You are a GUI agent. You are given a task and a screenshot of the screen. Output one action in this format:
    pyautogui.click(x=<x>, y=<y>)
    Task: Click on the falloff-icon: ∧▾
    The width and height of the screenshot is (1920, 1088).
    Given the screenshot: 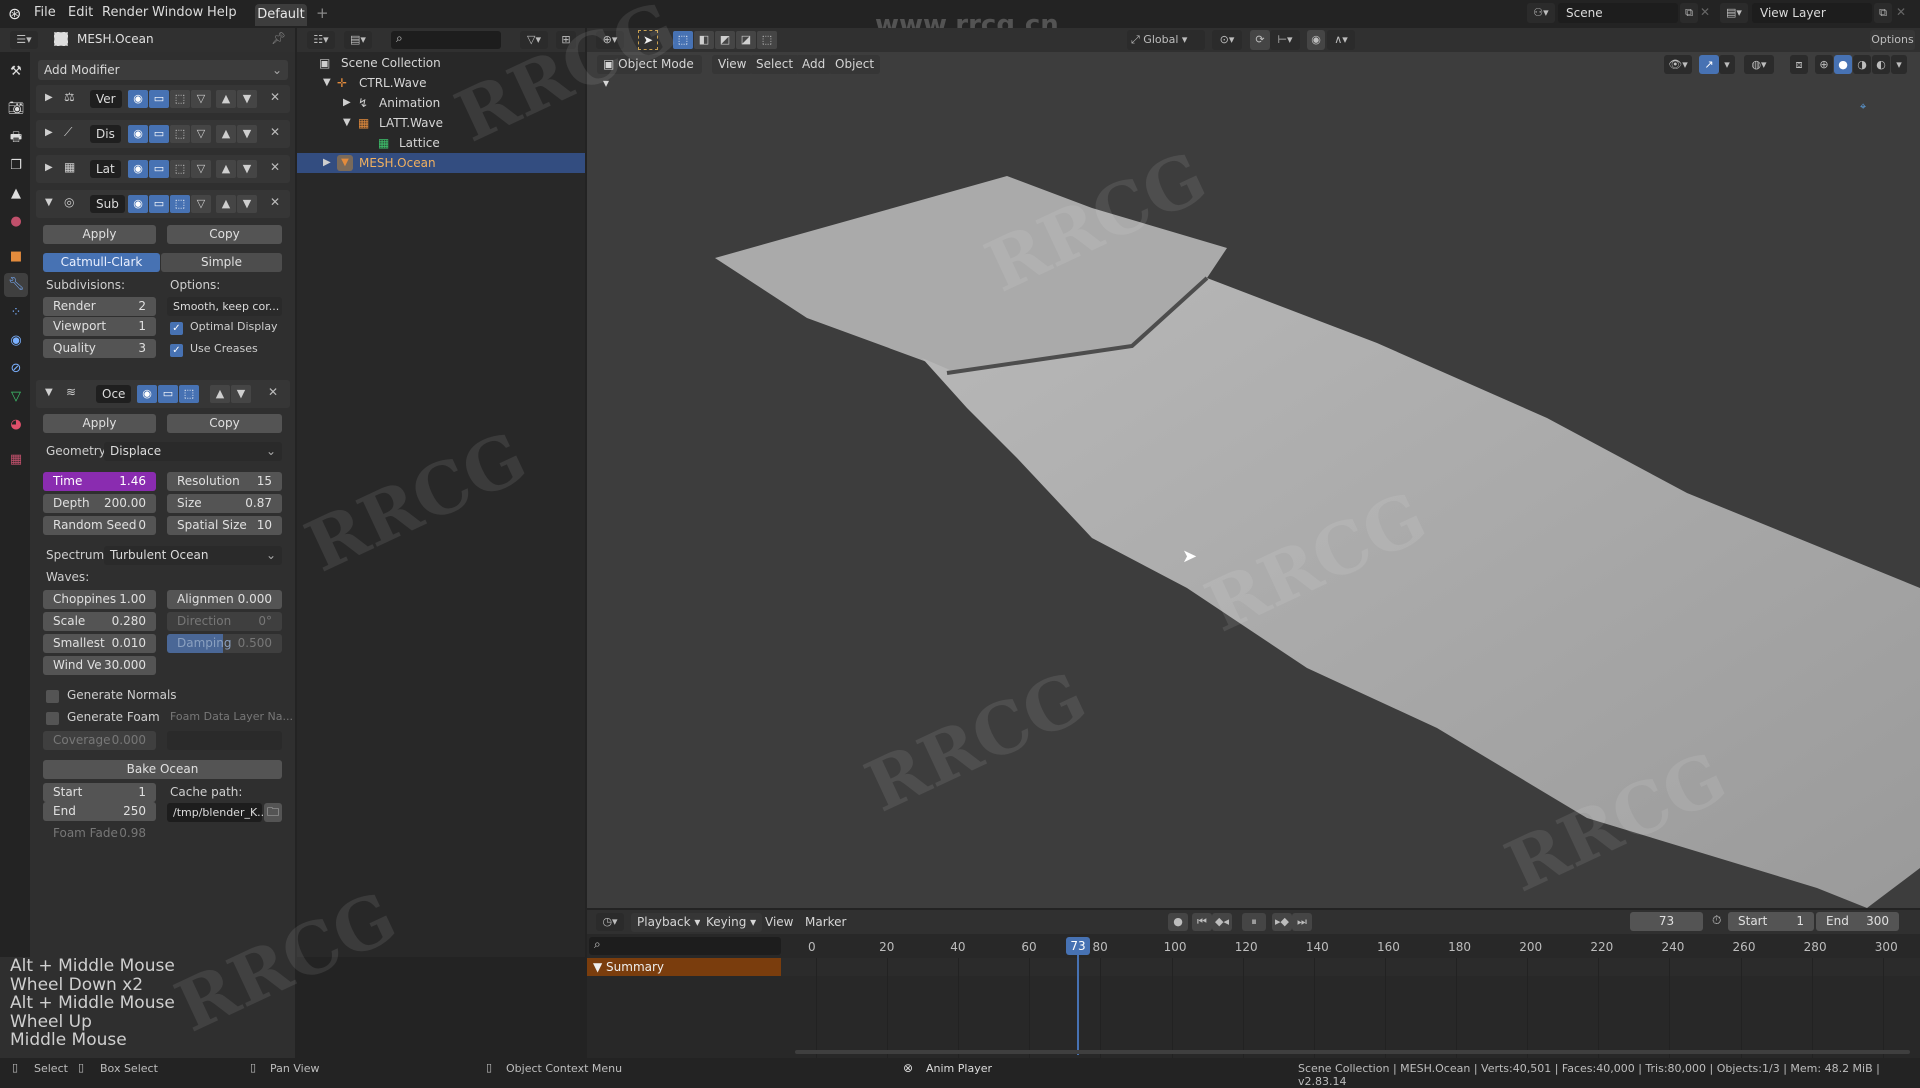 What is the action you would take?
    pyautogui.click(x=1341, y=40)
    